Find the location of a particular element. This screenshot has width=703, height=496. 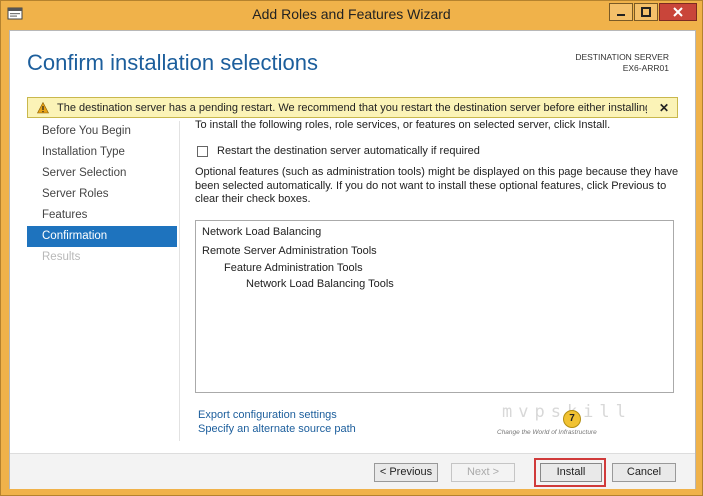

title-bar: Add Roles and Features Wizard is located at coordinates (351, 15).